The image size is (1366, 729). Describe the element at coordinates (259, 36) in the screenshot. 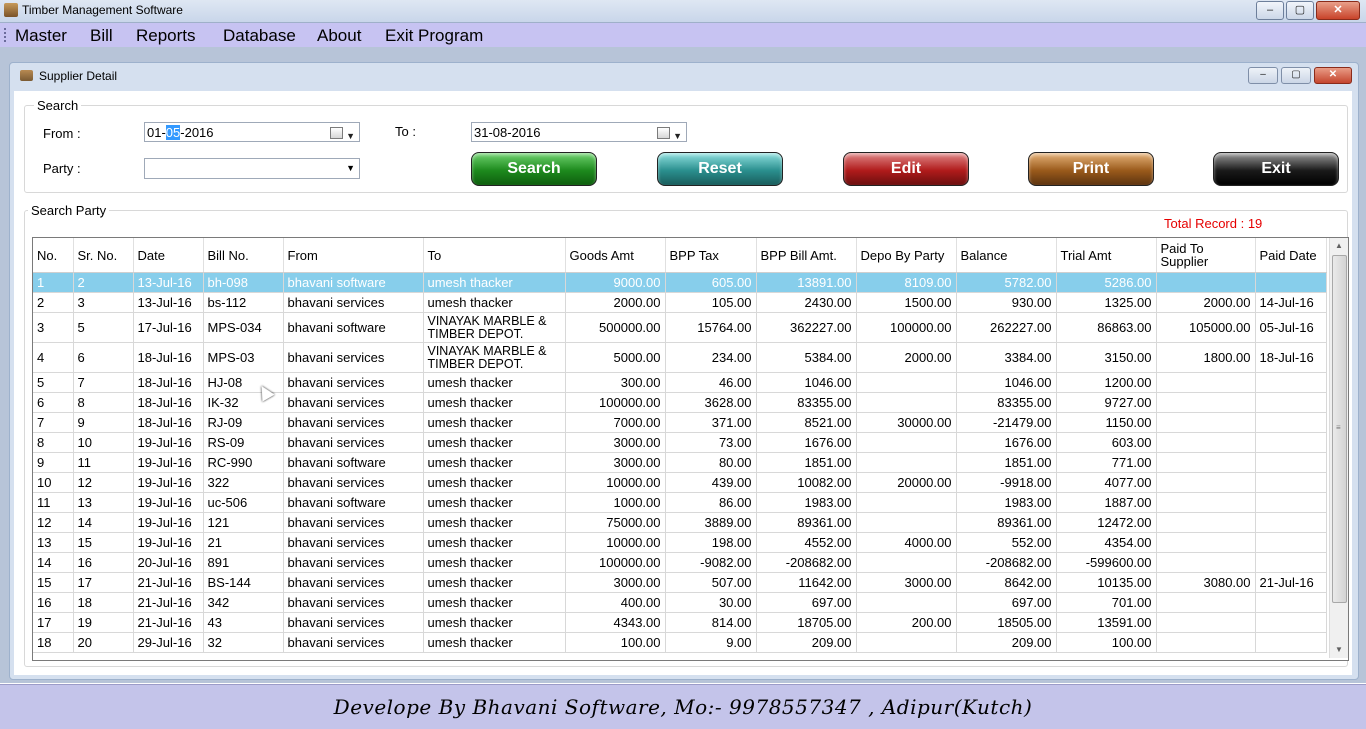

I see `menu-database: Database` at that location.